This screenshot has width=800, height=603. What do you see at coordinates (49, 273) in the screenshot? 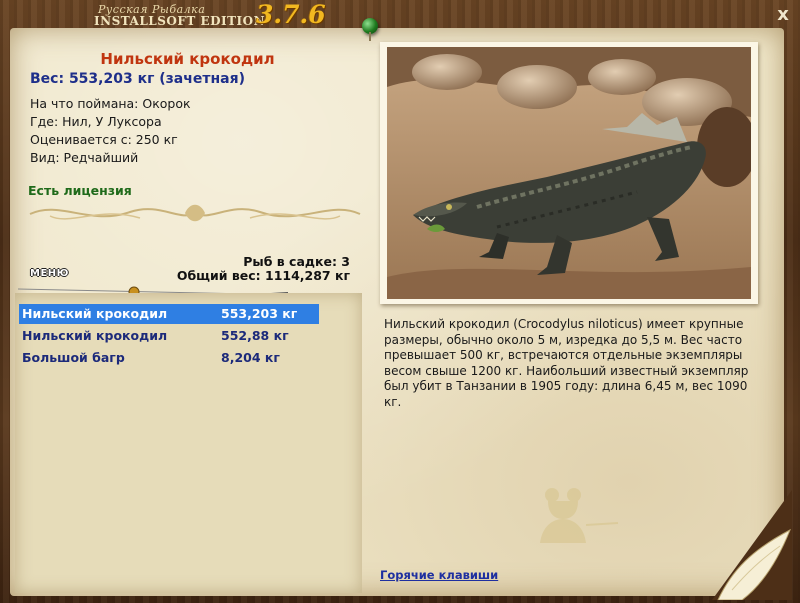
I see `menu-button: МЕНЮ` at bounding box center [49, 273].